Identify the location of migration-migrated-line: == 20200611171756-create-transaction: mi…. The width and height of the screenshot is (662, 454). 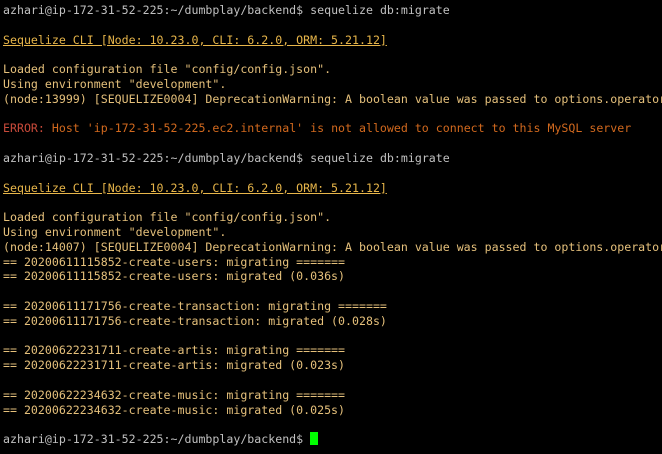
(195, 320).